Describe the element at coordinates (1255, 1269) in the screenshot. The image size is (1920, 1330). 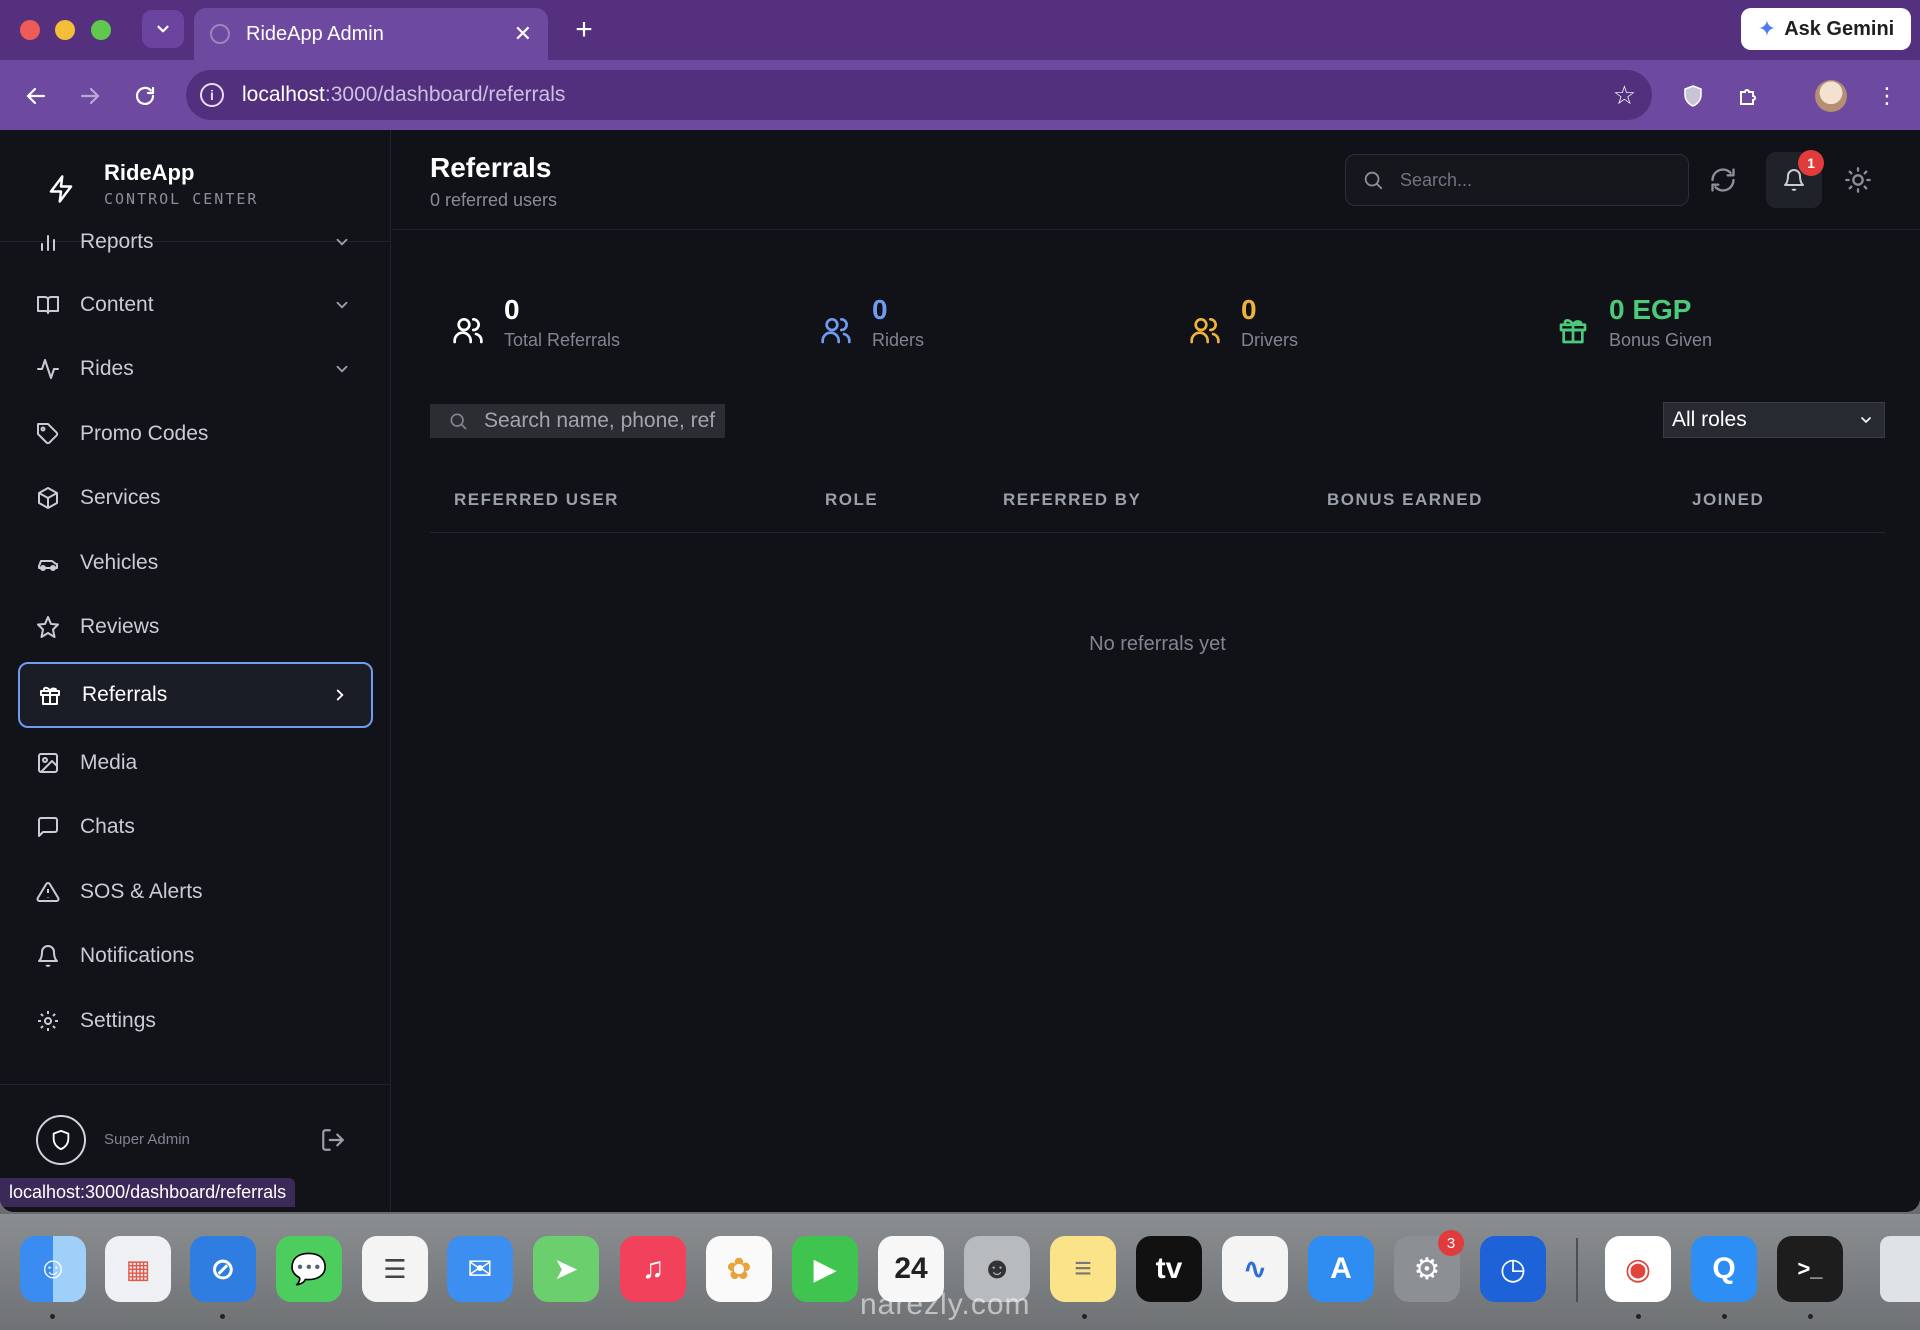
I see `freeform-icon: ∿` at that location.